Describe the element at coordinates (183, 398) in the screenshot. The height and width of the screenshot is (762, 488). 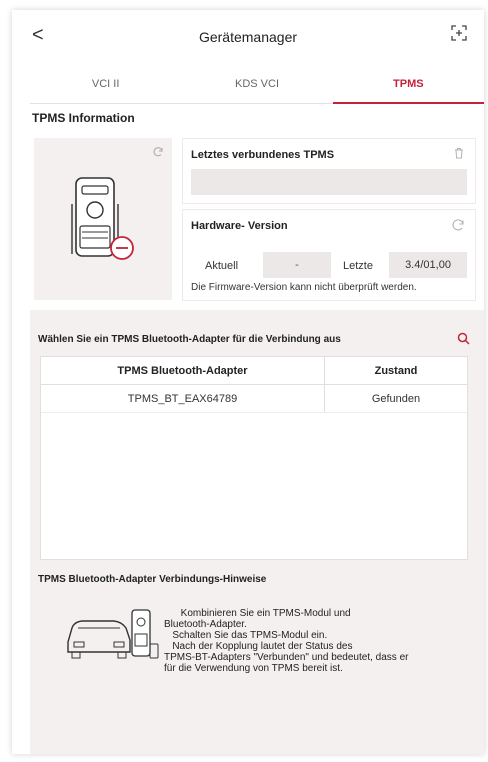
I see `adapter-name-cell: TPMS_BT_EAX64789` at that location.